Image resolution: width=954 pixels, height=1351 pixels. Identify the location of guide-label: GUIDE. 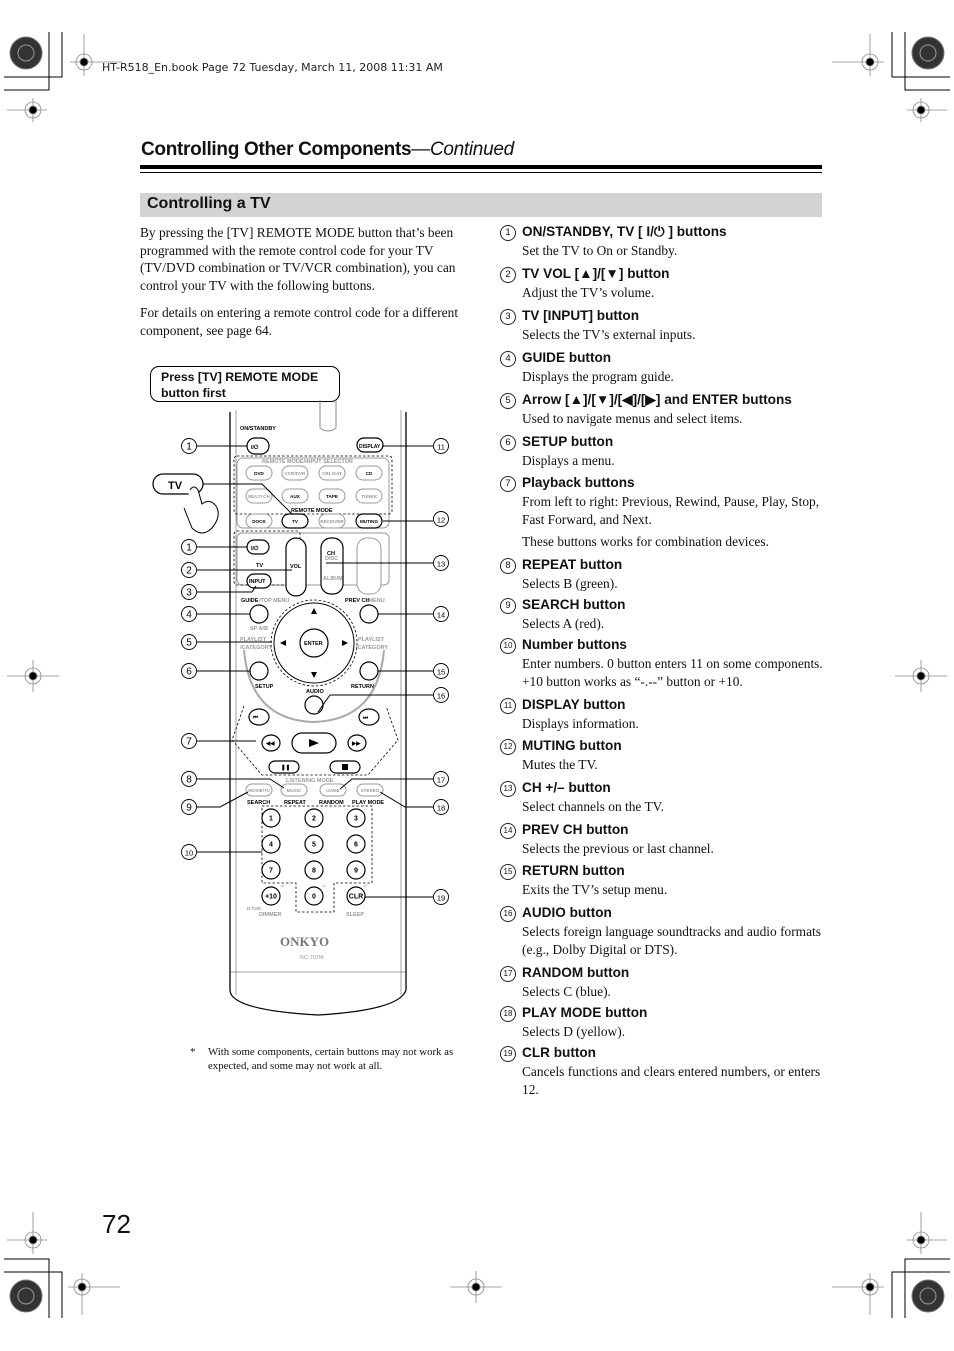
(250, 601).